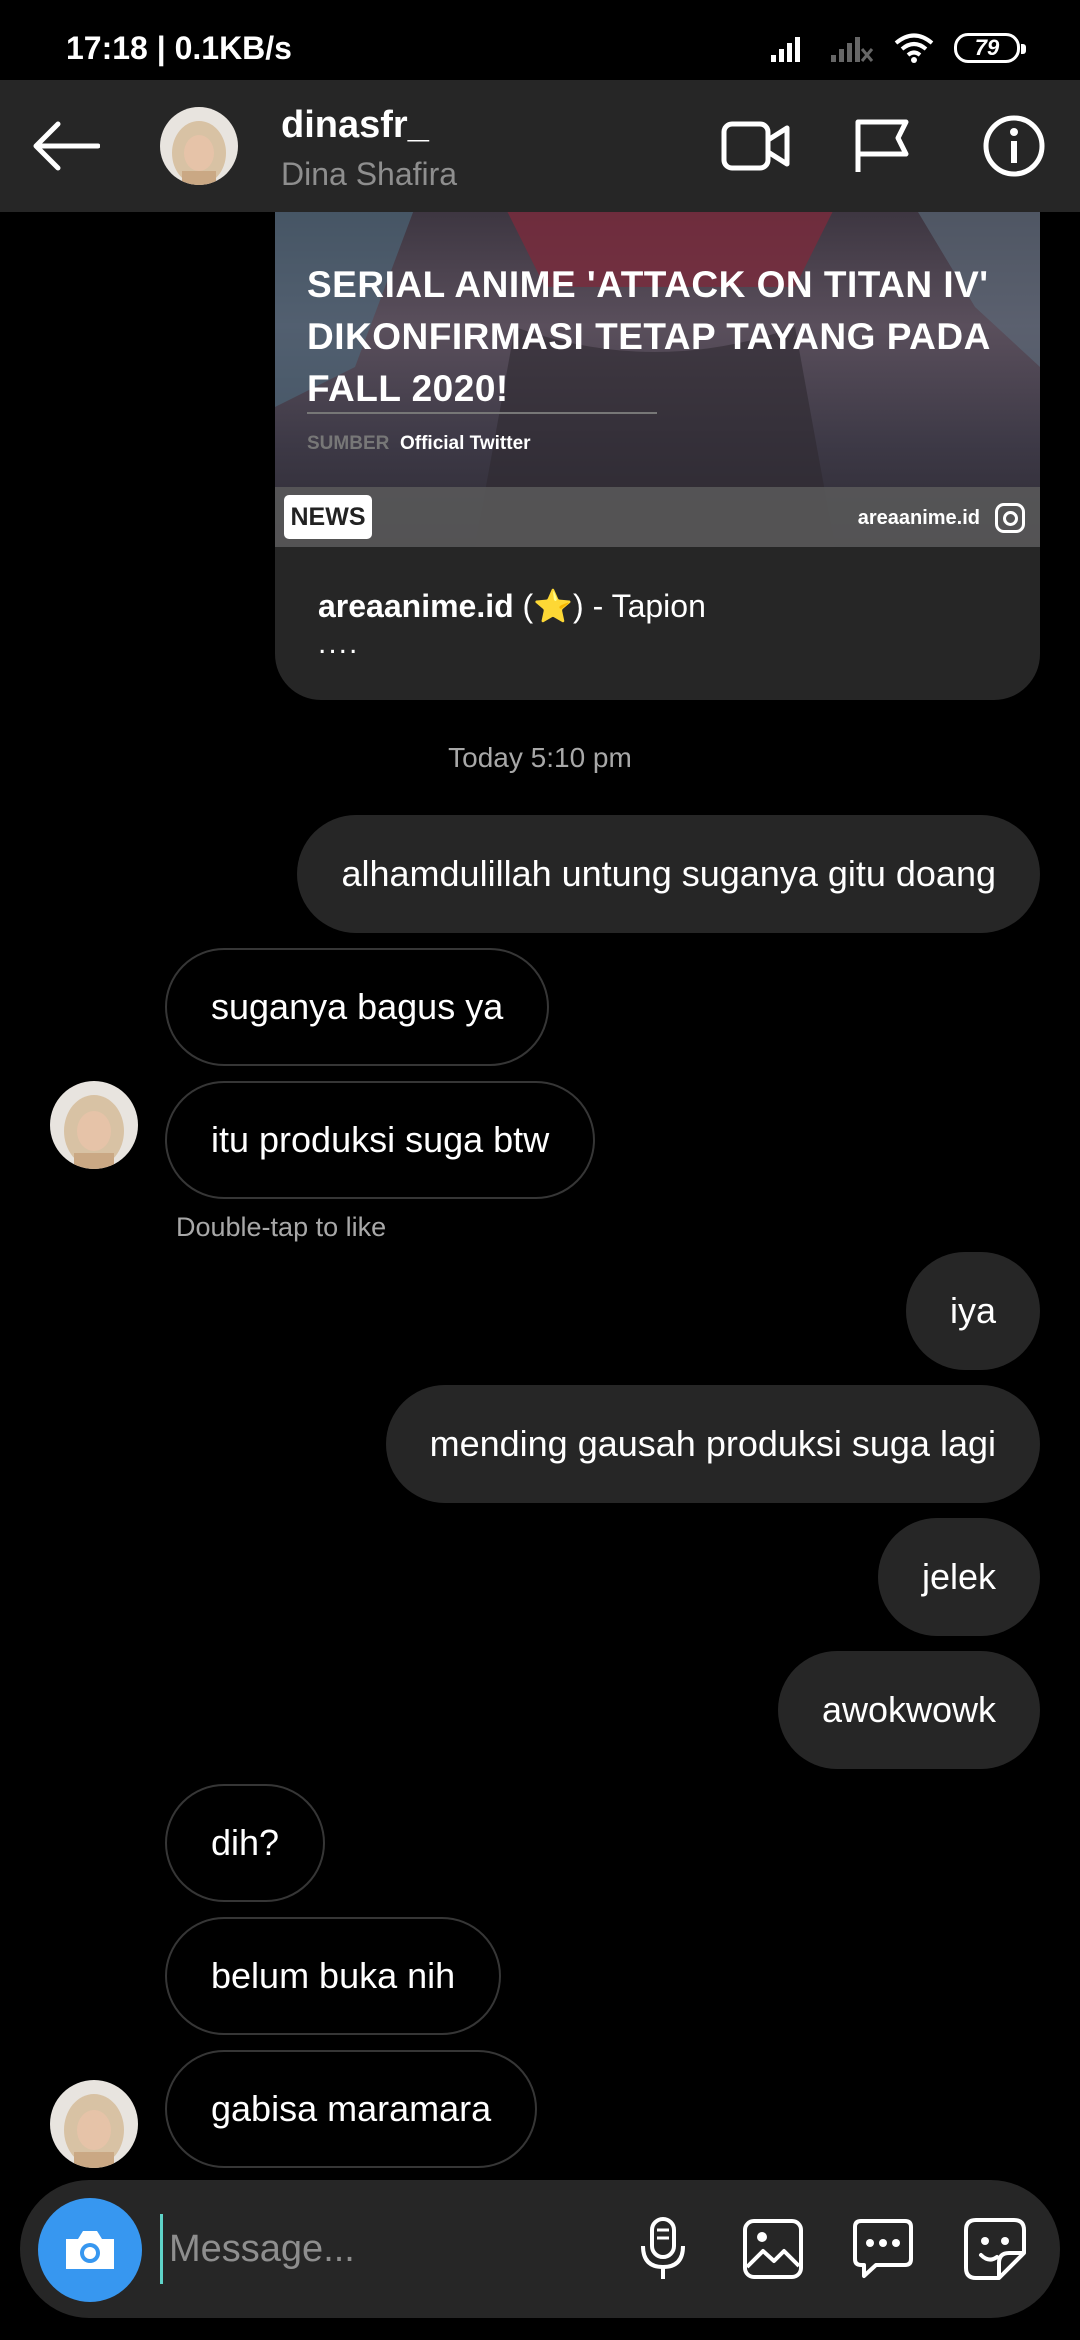 This screenshot has width=1080, height=2340. Describe the element at coordinates (369, 174) in the screenshot. I see `header-display-name: Dina Shafira` at that location.